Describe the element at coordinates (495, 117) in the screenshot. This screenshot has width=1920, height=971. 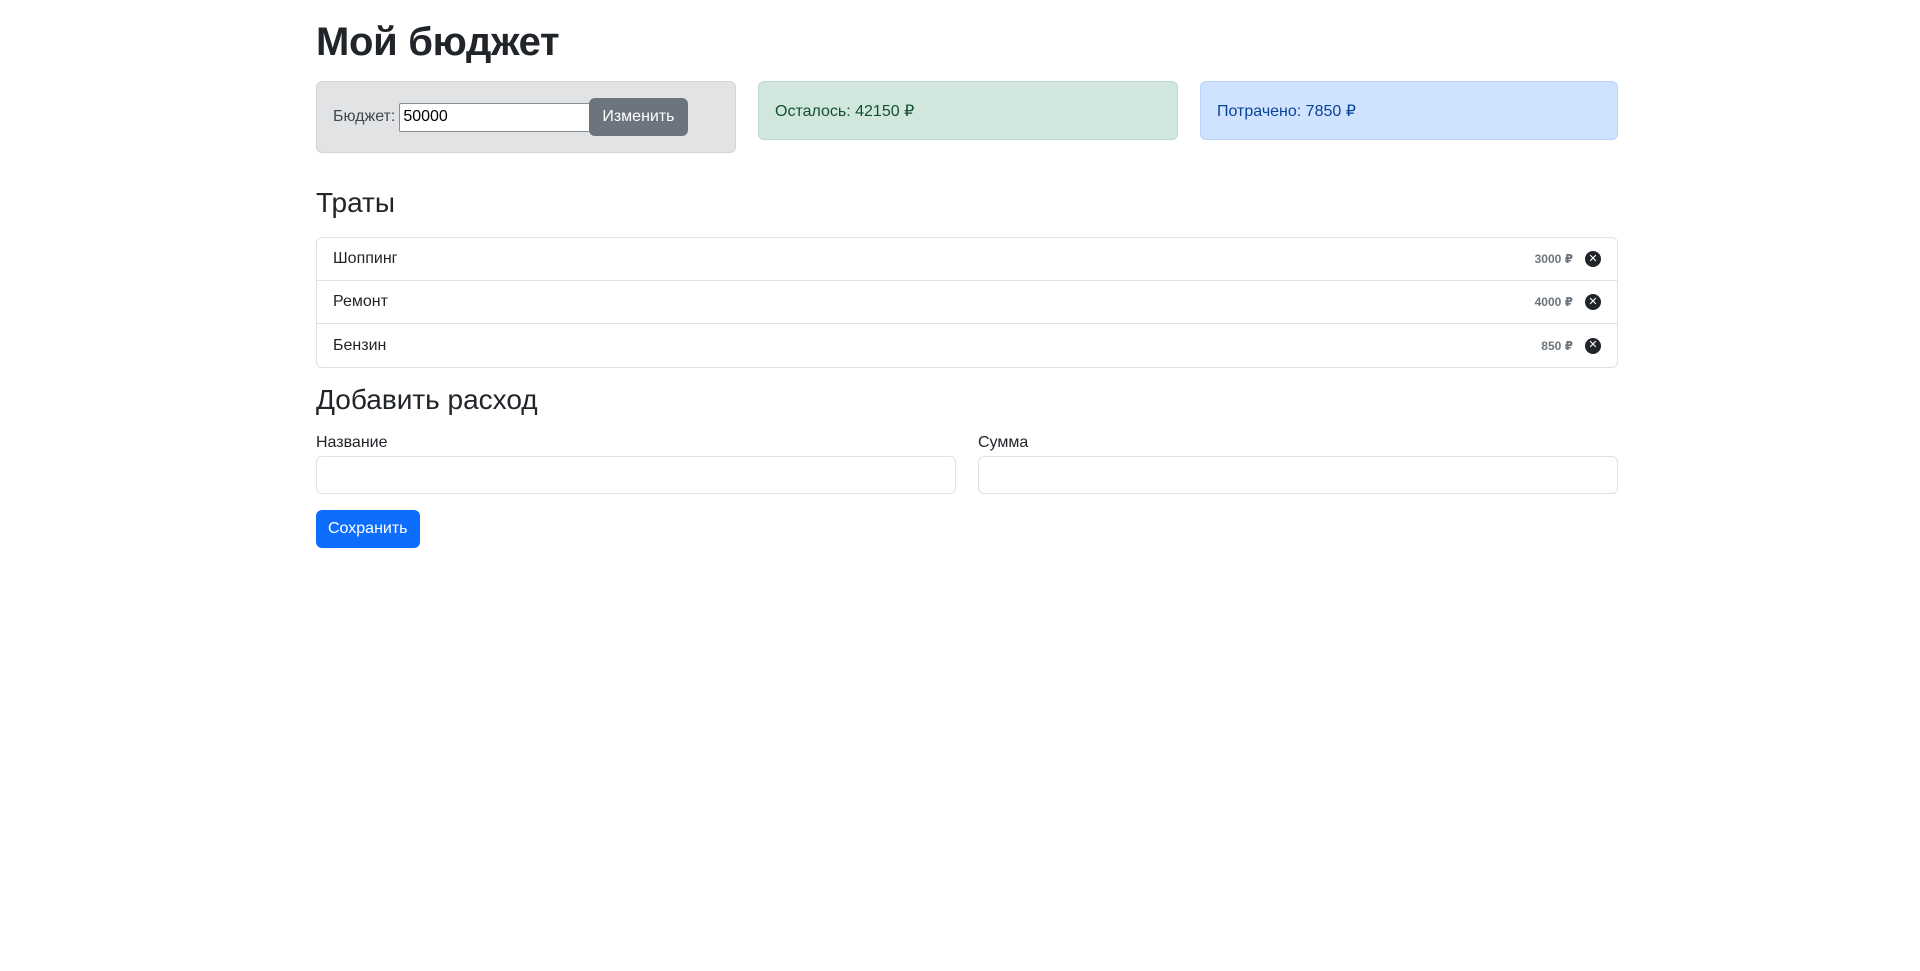
I see `budget-input` at that location.